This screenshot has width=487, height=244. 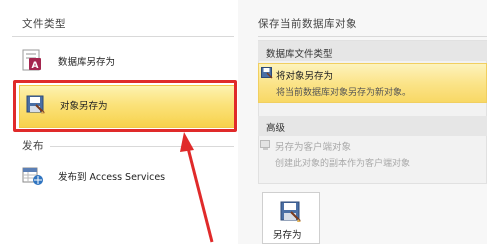 I want to click on file-types-divider, so click(x=123, y=36).